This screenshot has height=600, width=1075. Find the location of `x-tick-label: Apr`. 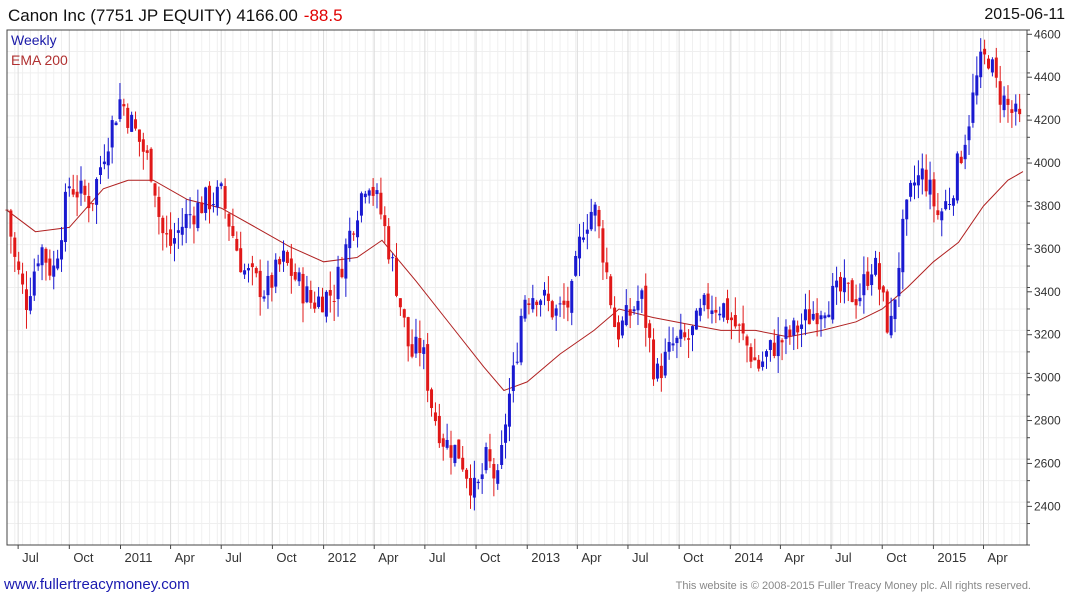

x-tick-label: Apr is located at coordinates (794, 557).